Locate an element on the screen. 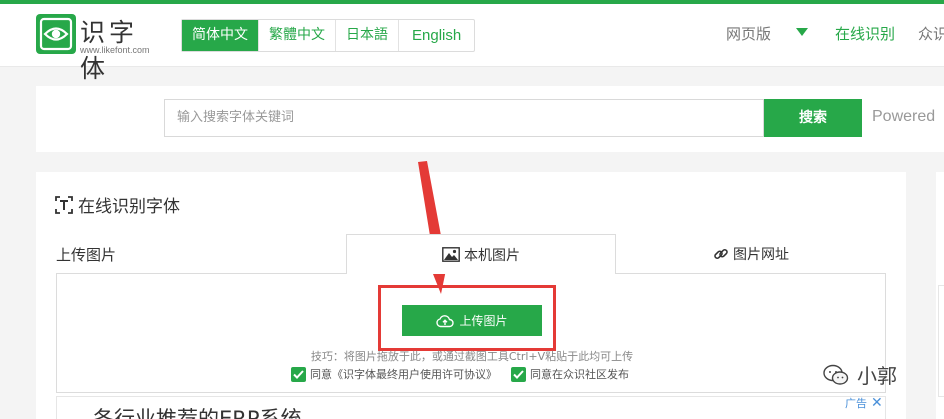  side-card is located at coordinates (941, 341).